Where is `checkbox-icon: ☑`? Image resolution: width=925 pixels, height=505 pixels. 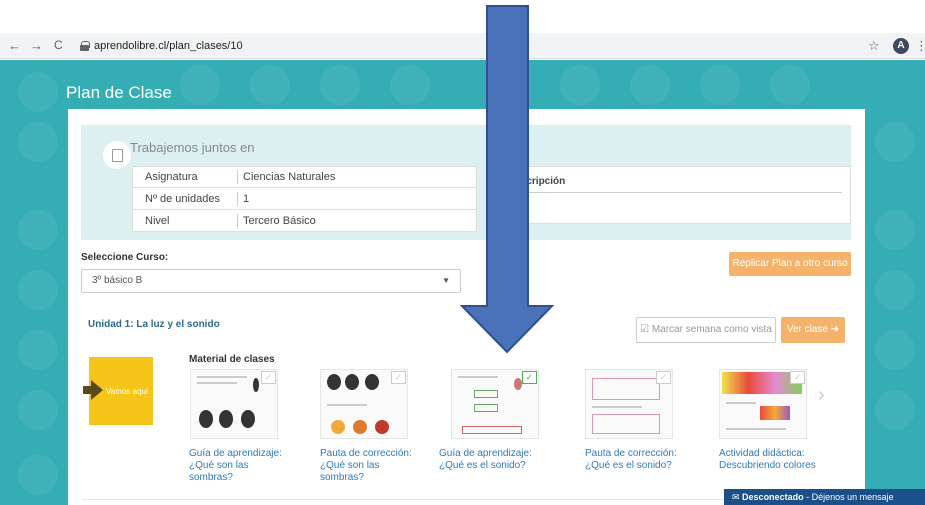 checkbox-icon: ☑ is located at coordinates (646, 329).